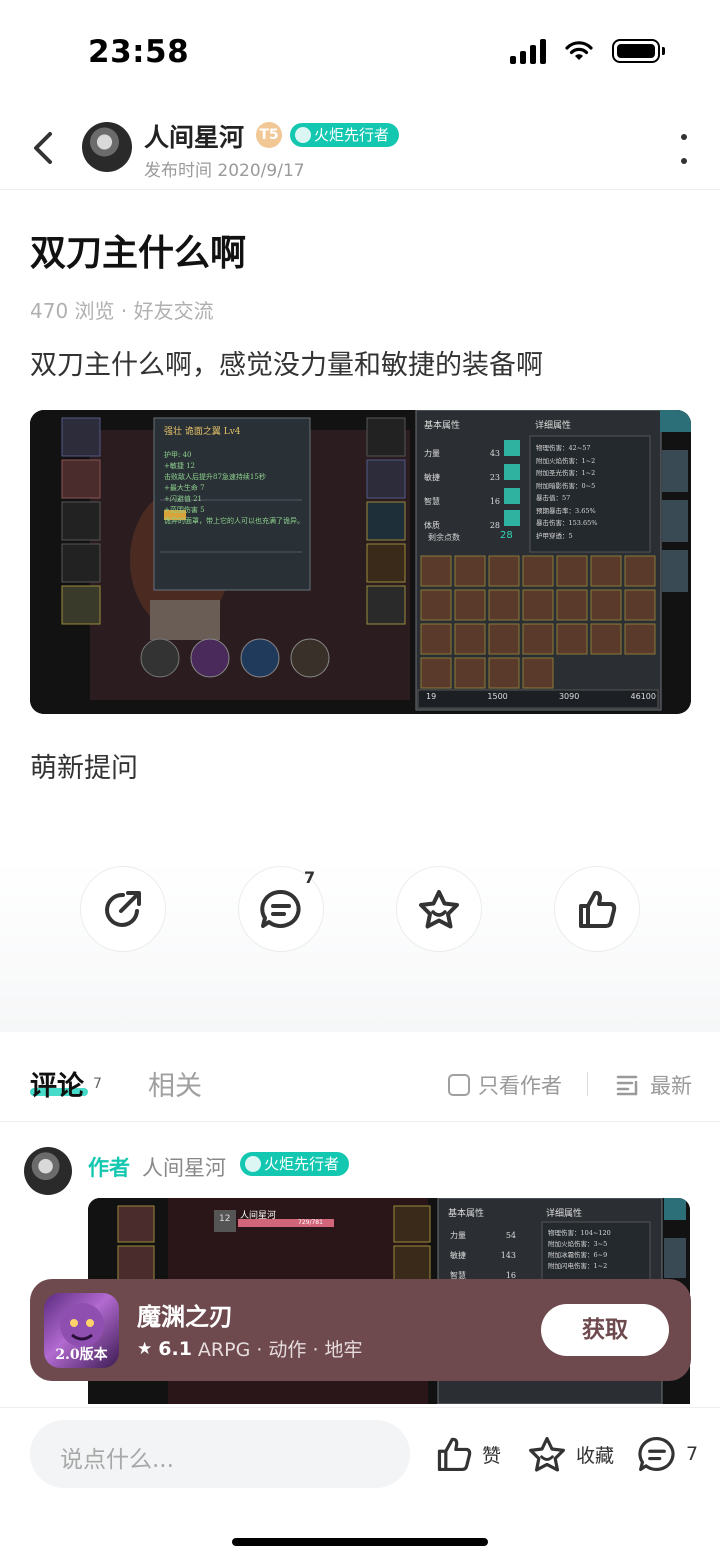  I want to click on like-action-button, so click(597, 909).